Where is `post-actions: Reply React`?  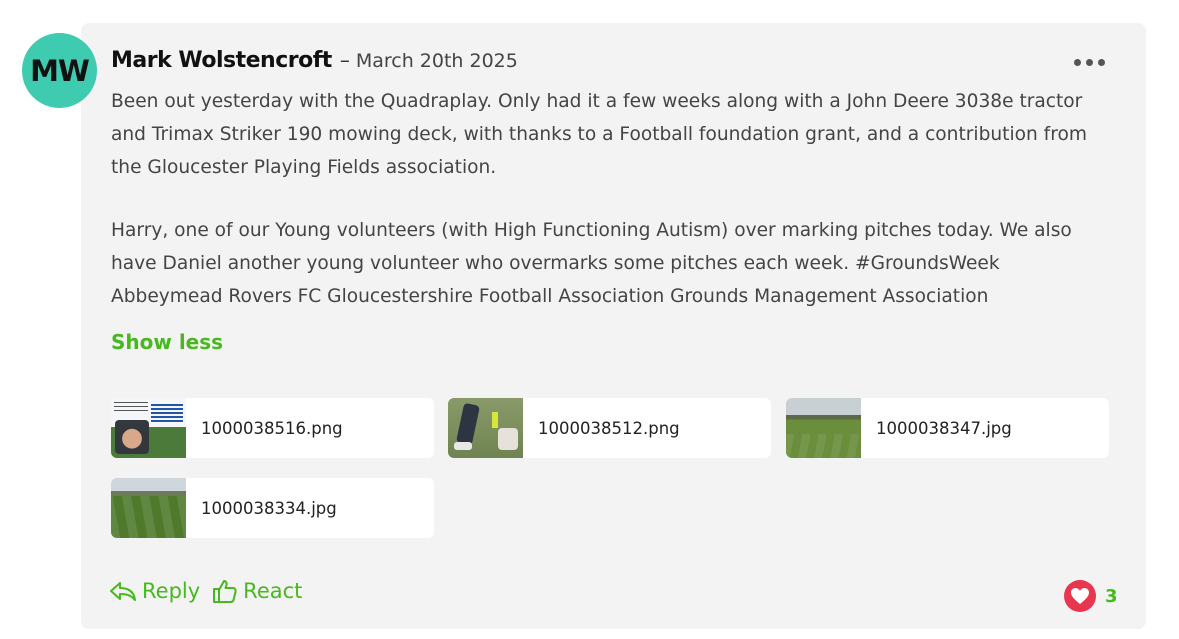 post-actions: Reply React is located at coordinates (205, 591).